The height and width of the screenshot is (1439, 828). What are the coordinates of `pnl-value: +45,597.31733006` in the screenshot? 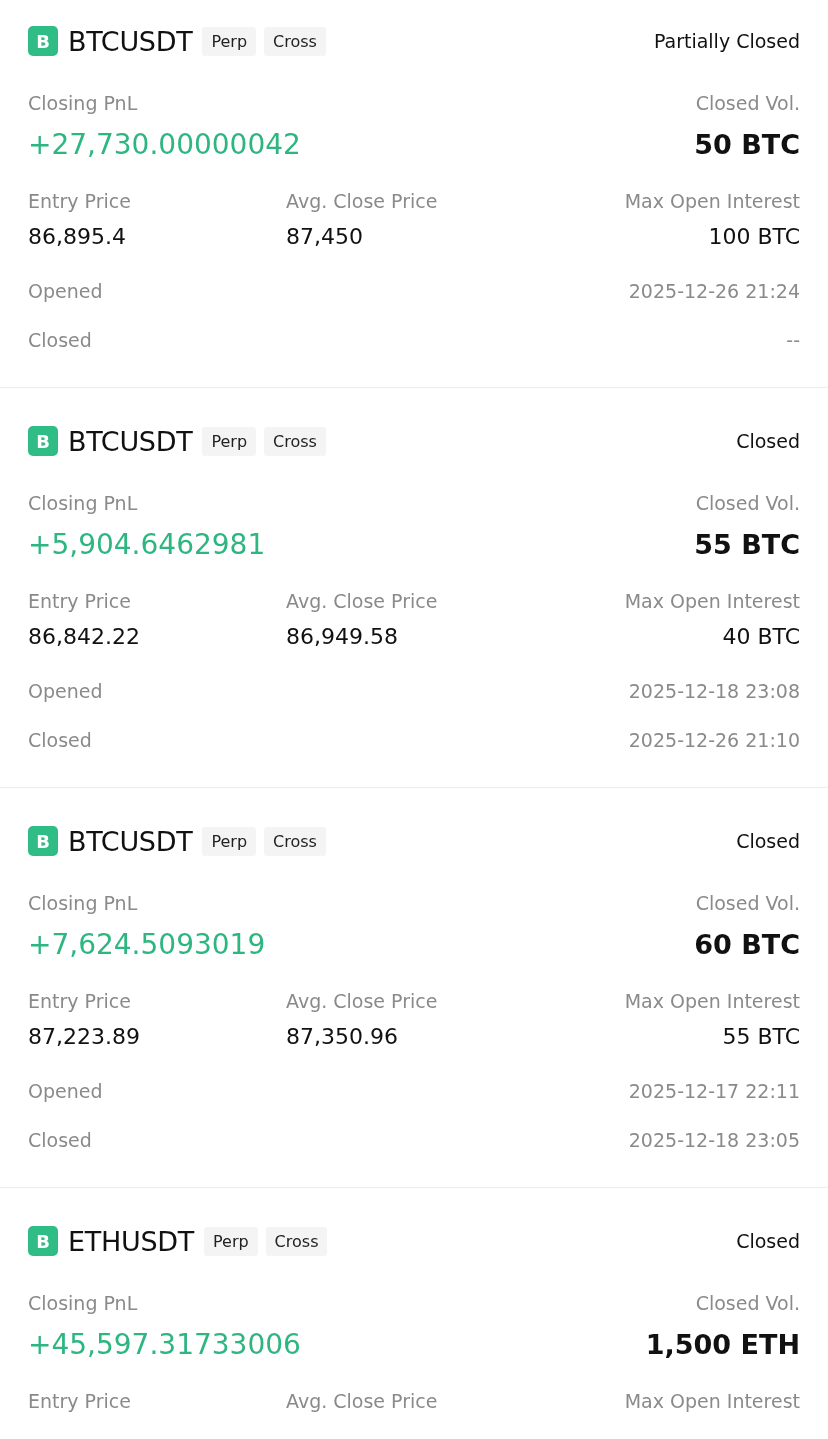 It's located at (164, 1345).